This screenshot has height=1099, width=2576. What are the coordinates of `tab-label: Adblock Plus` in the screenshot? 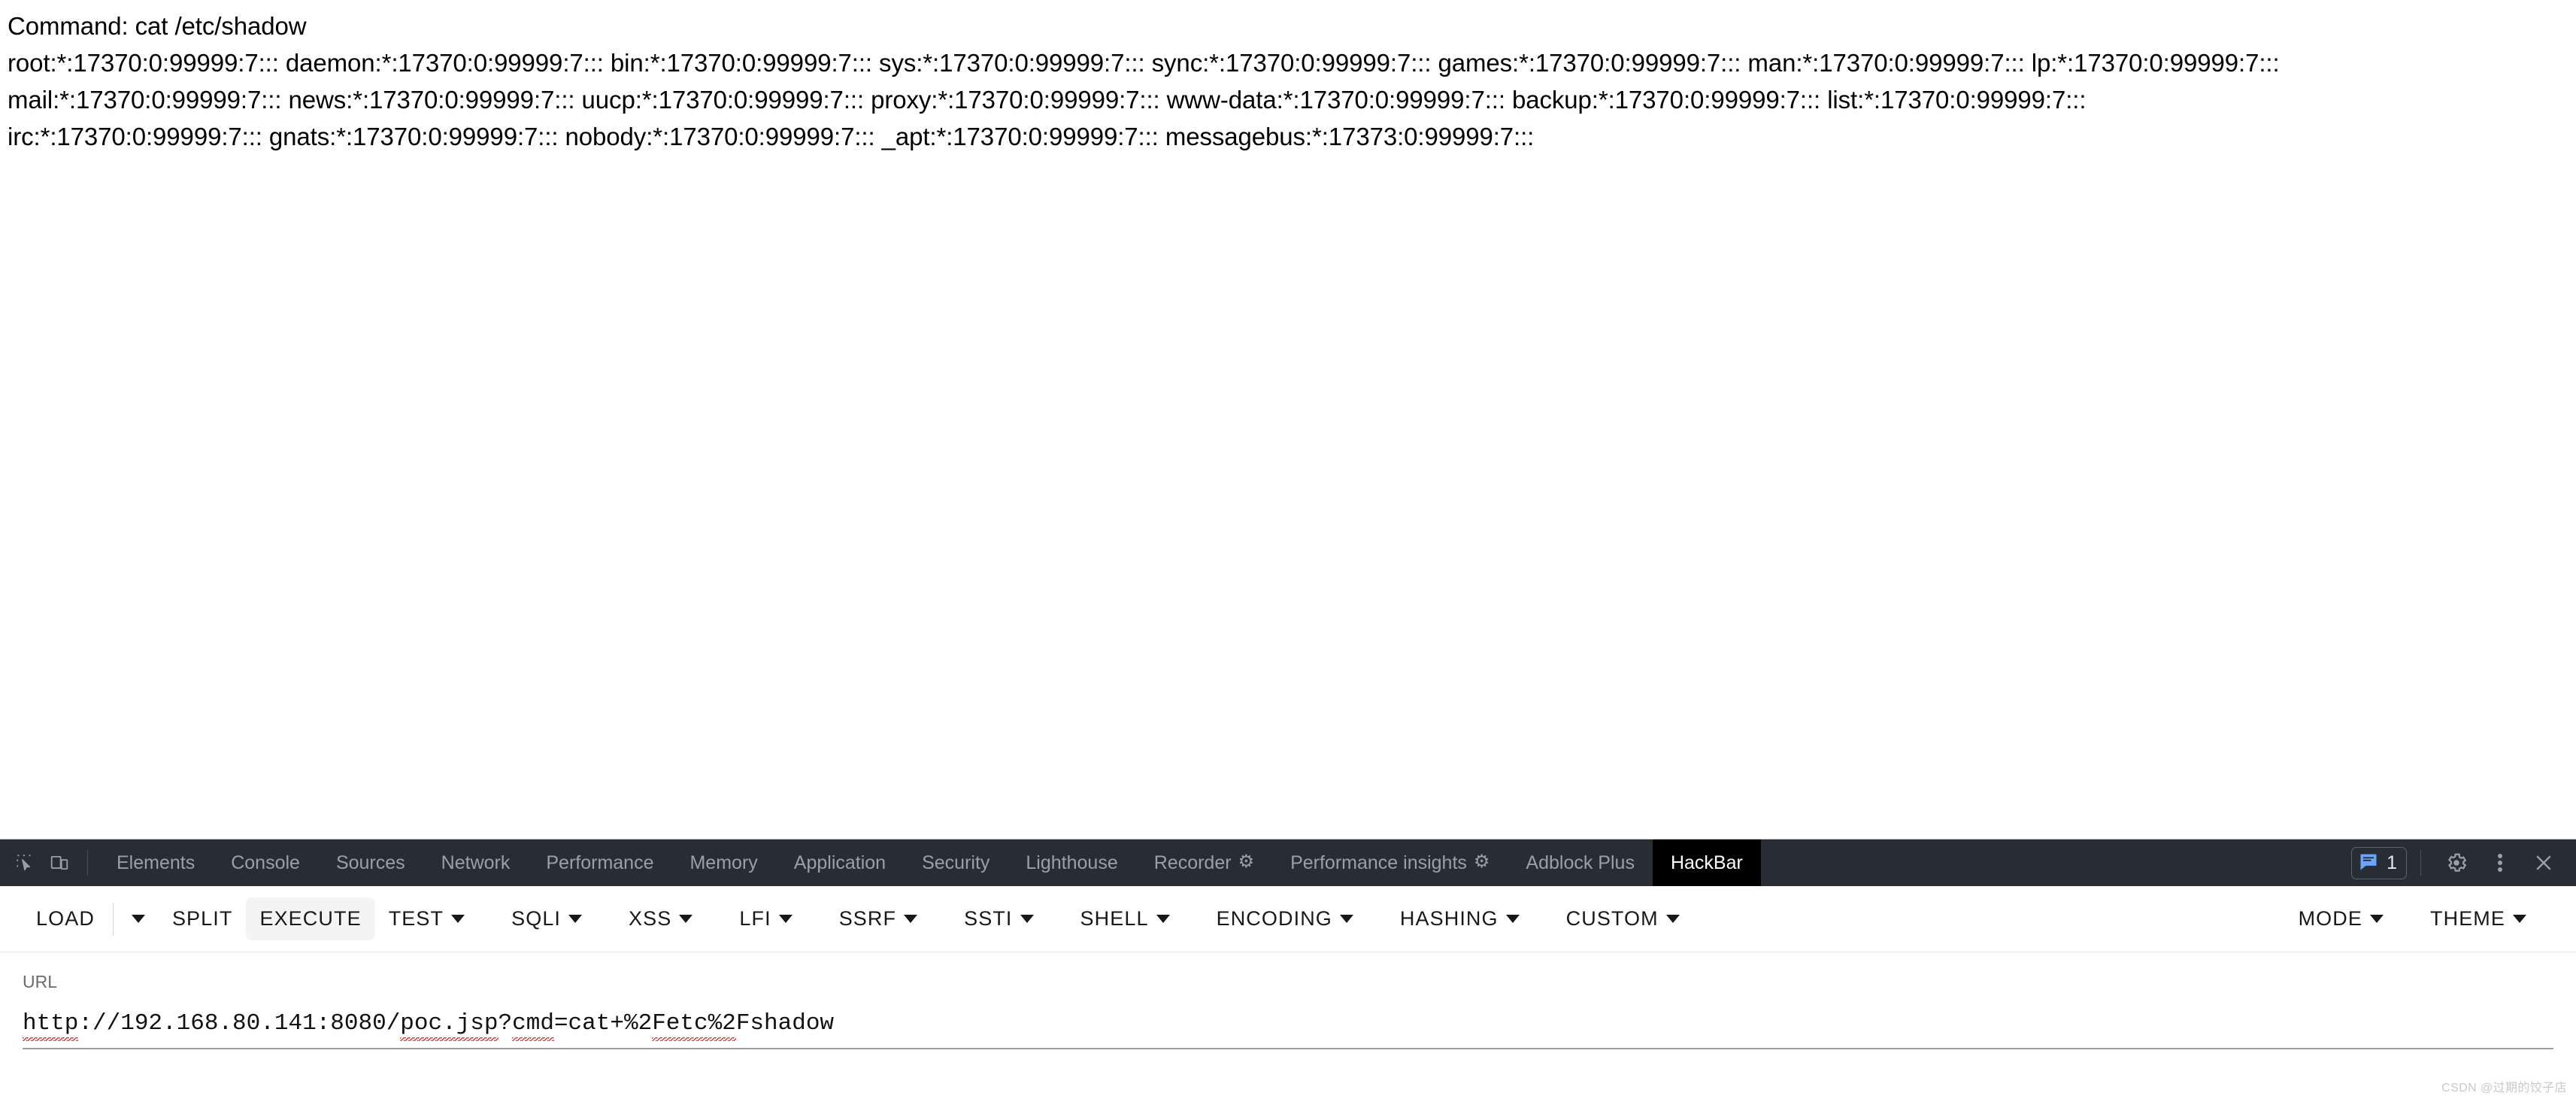 It's located at (1580, 863).